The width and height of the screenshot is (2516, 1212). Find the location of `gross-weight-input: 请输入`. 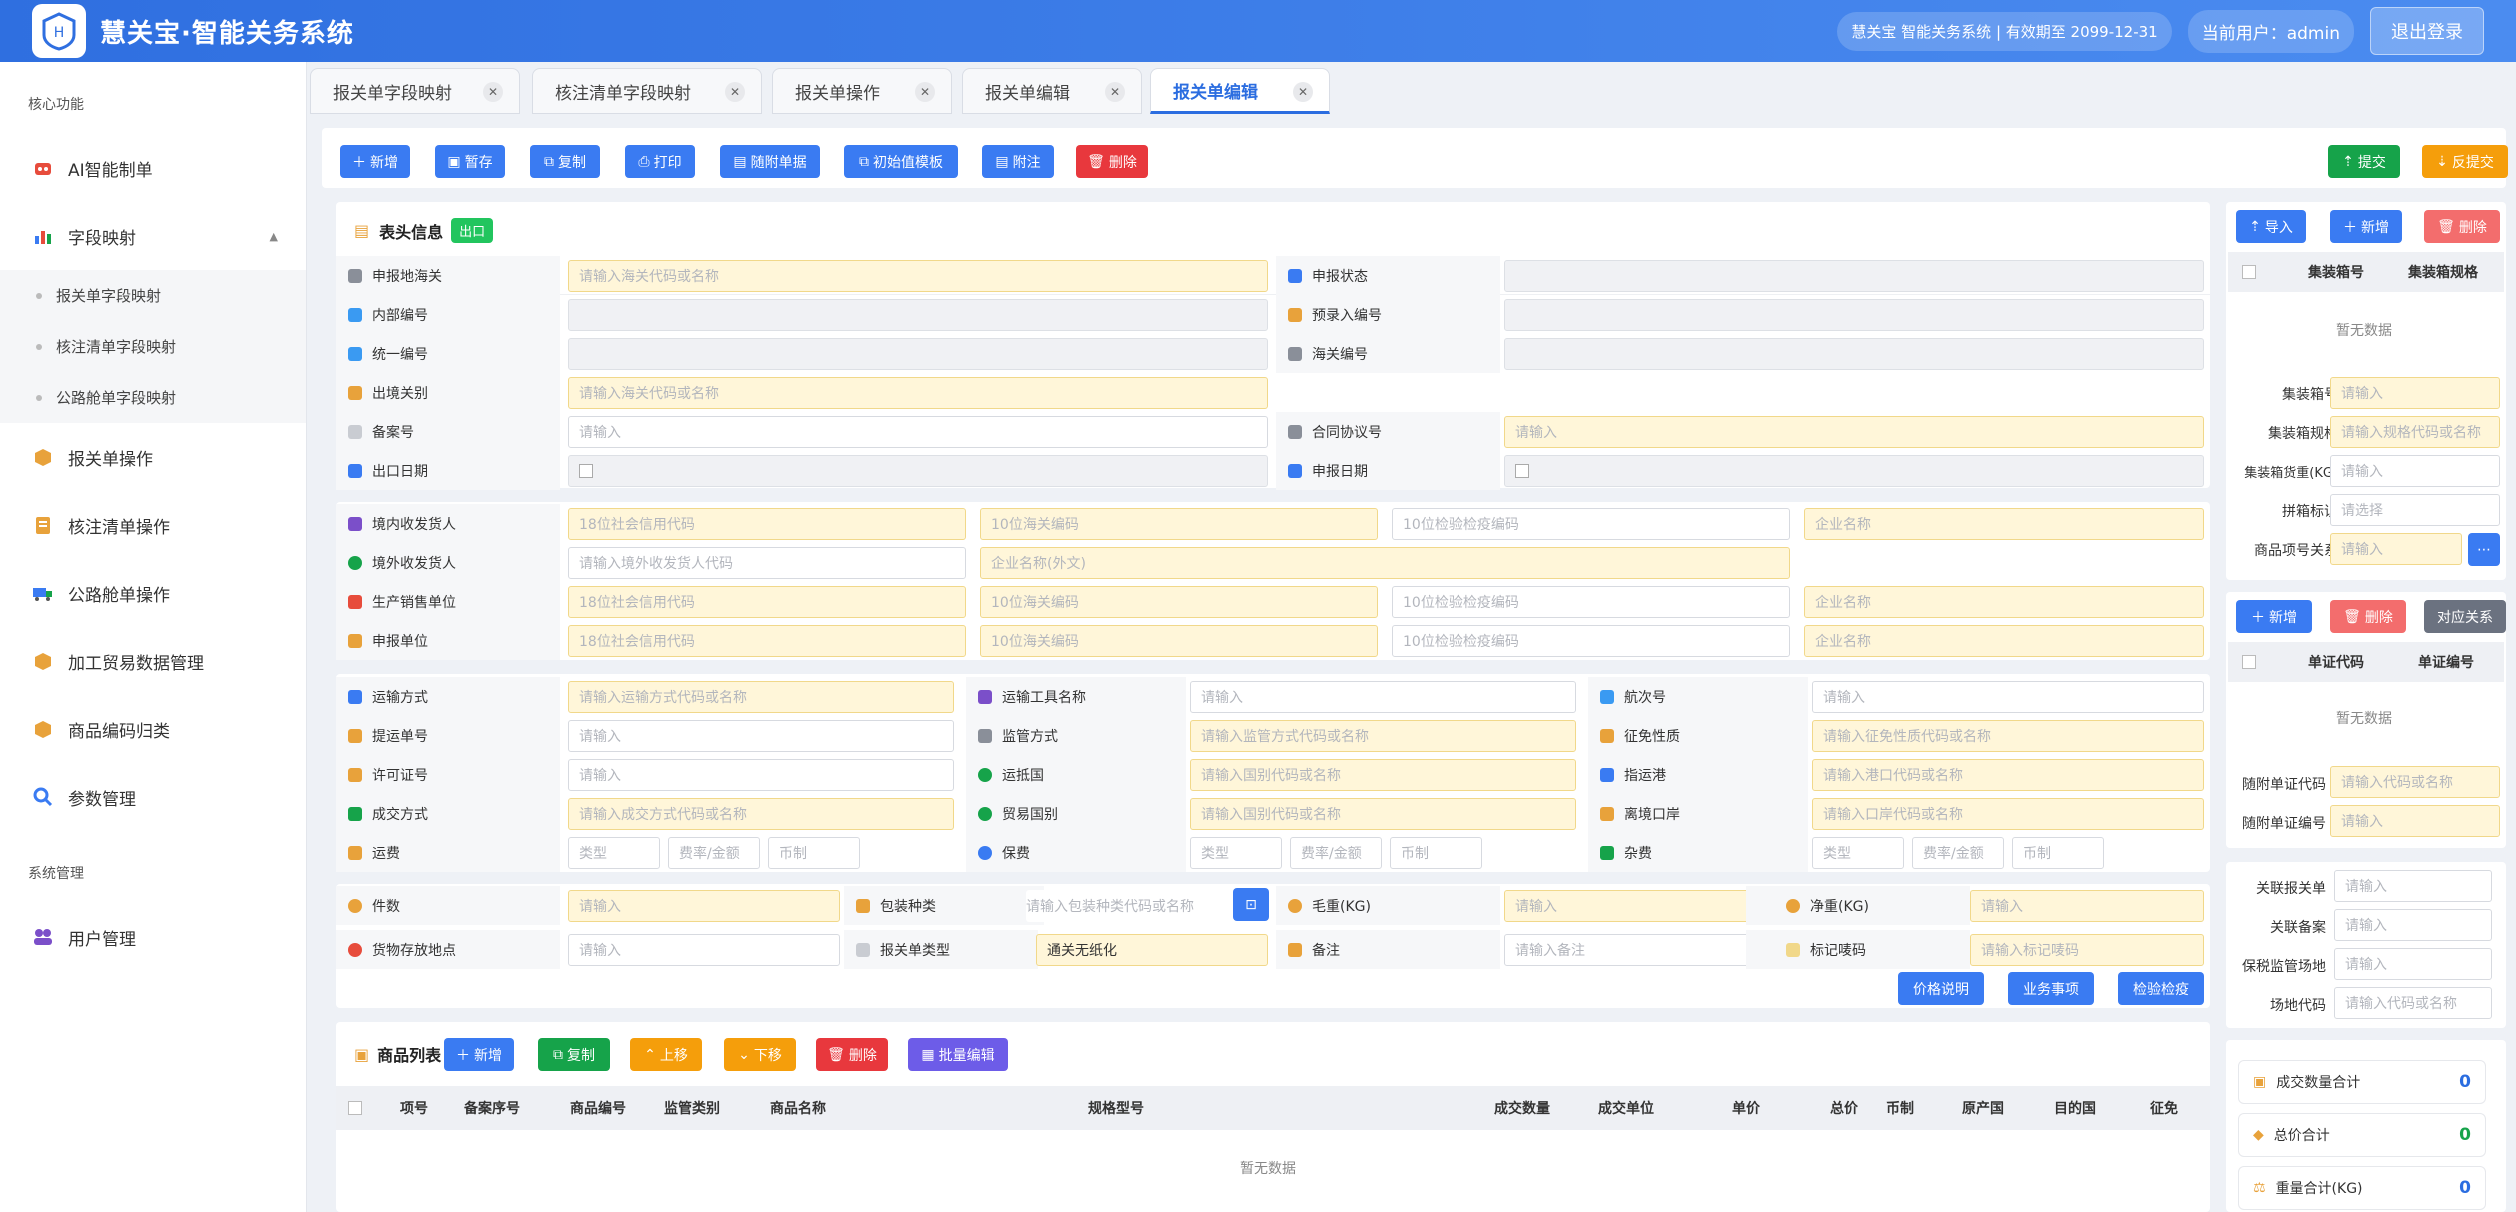

gross-weight-input: 请输入 is located at coordinates (1638, 906).